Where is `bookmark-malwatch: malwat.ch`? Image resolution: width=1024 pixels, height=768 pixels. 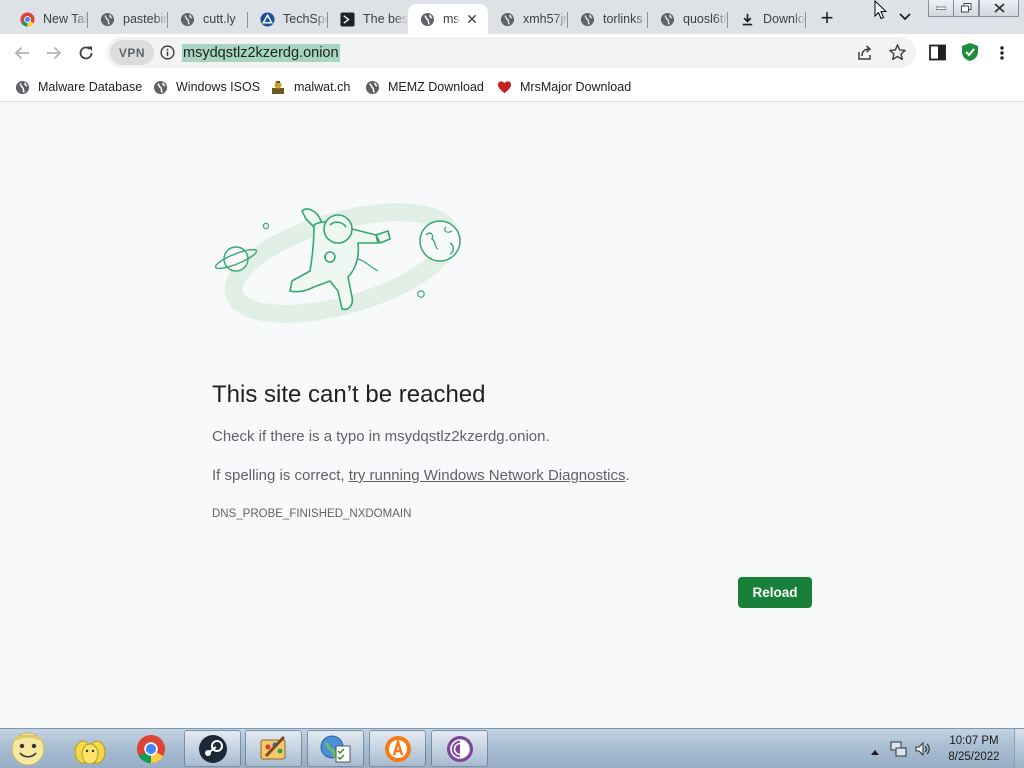
bookmark-malwatch: malwat.ch is located at coordinates (310, 87).